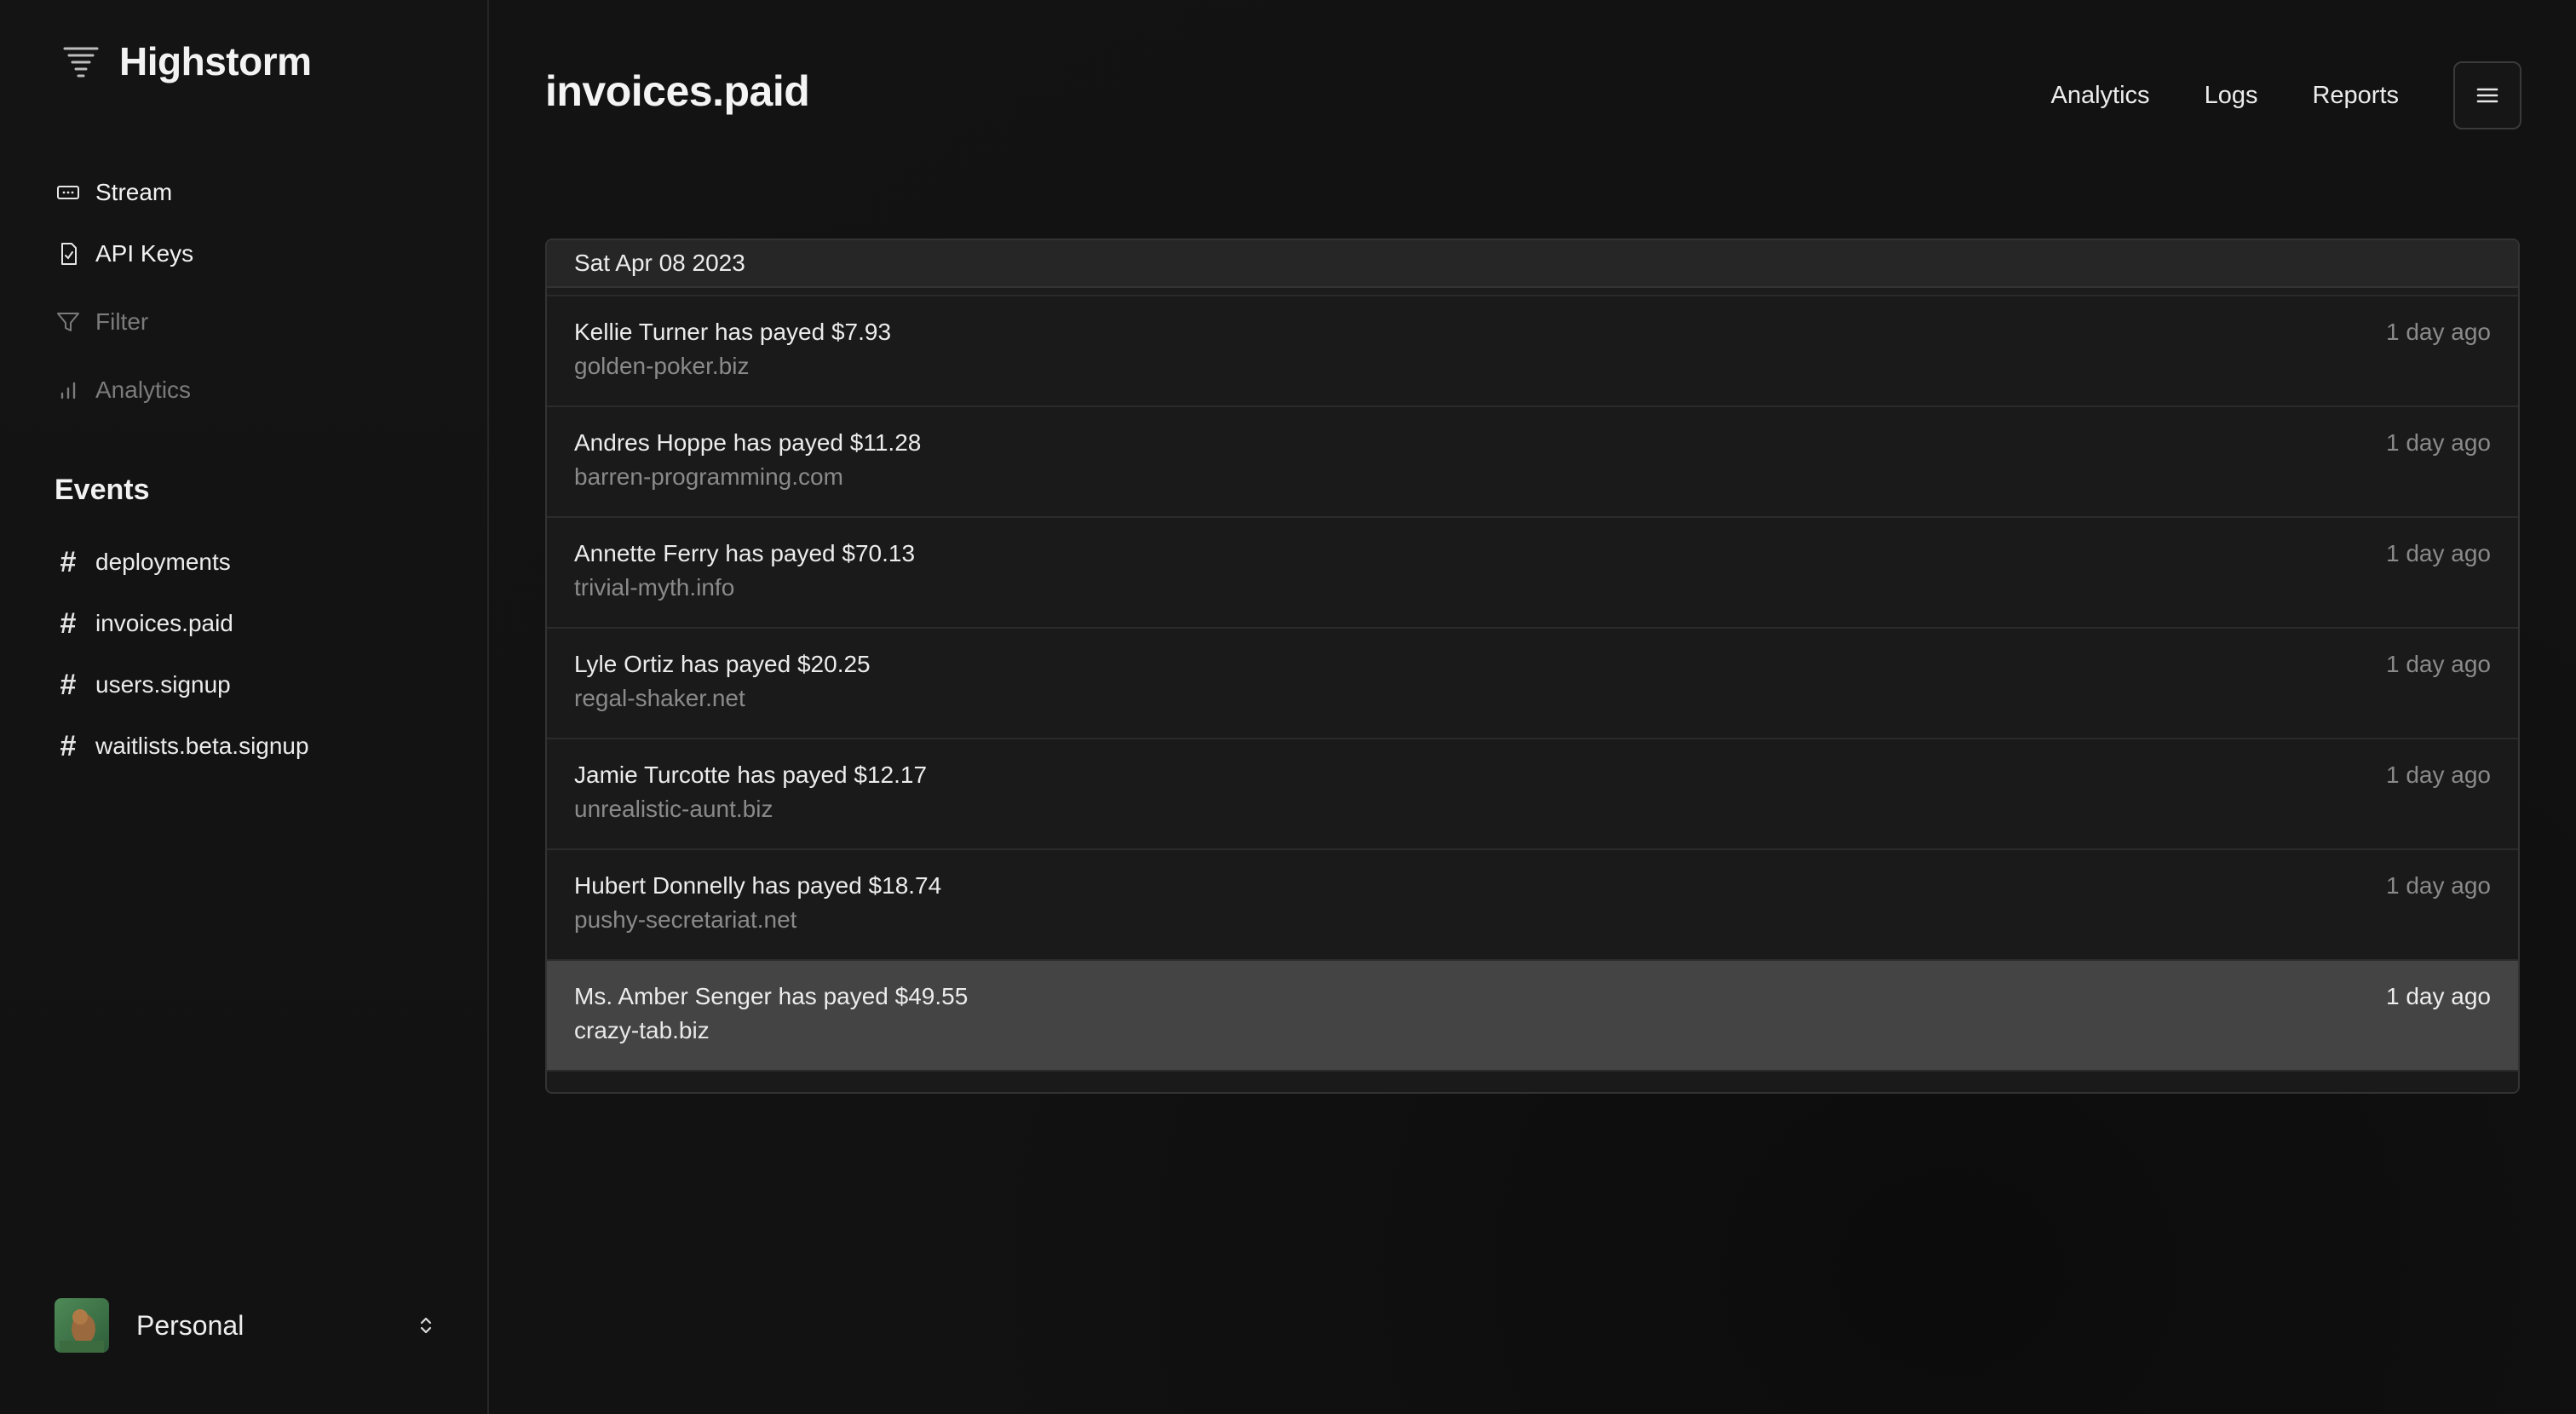 The width and height of the screenshot is (2576, 1414). What do you see at coordinates (642, 1030) in the screenshot?
I see `event-domain: crazy-tab.biz` at bounding box center [642, 1030].